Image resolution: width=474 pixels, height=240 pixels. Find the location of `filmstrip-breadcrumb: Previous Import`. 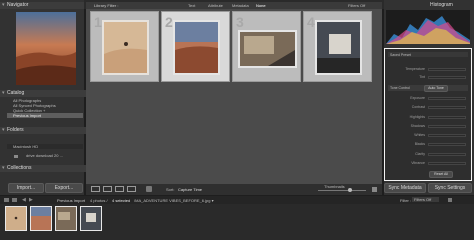

filmstrip-breadcrumb: Previous Import is located at coordinates (71, 200).